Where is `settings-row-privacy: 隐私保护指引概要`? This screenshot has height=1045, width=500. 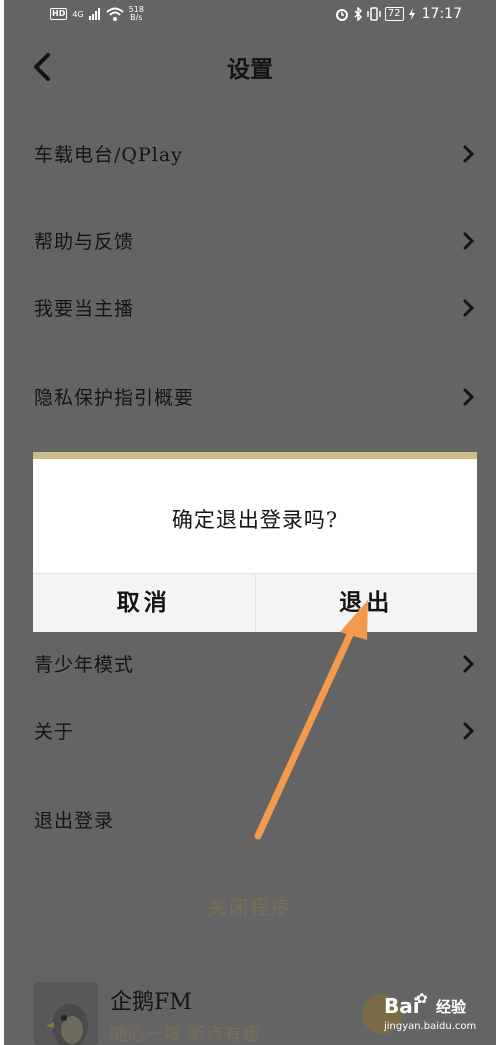 settings-row-privacy: 隐私保护指引概要 is located at coordinates (250, 397).